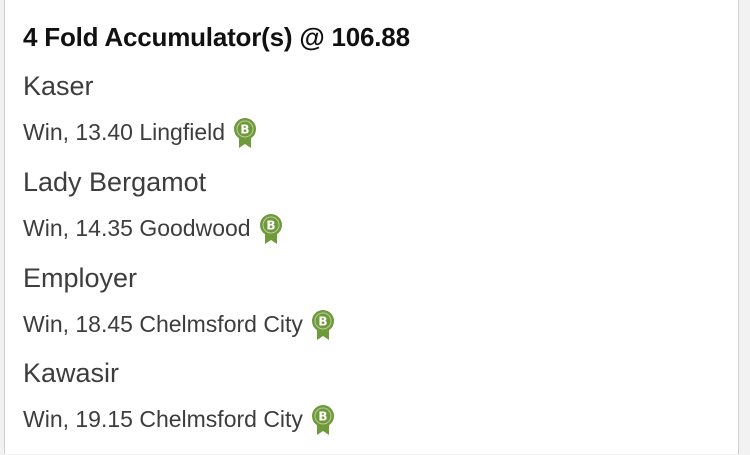 The height and width of the screenshot is (455, 750). What do you see at coordinates (373, 324) in the screenshot?
I see `market-line: Win, 18.45 Chelmsford City B` at bounding box center [373, 324].